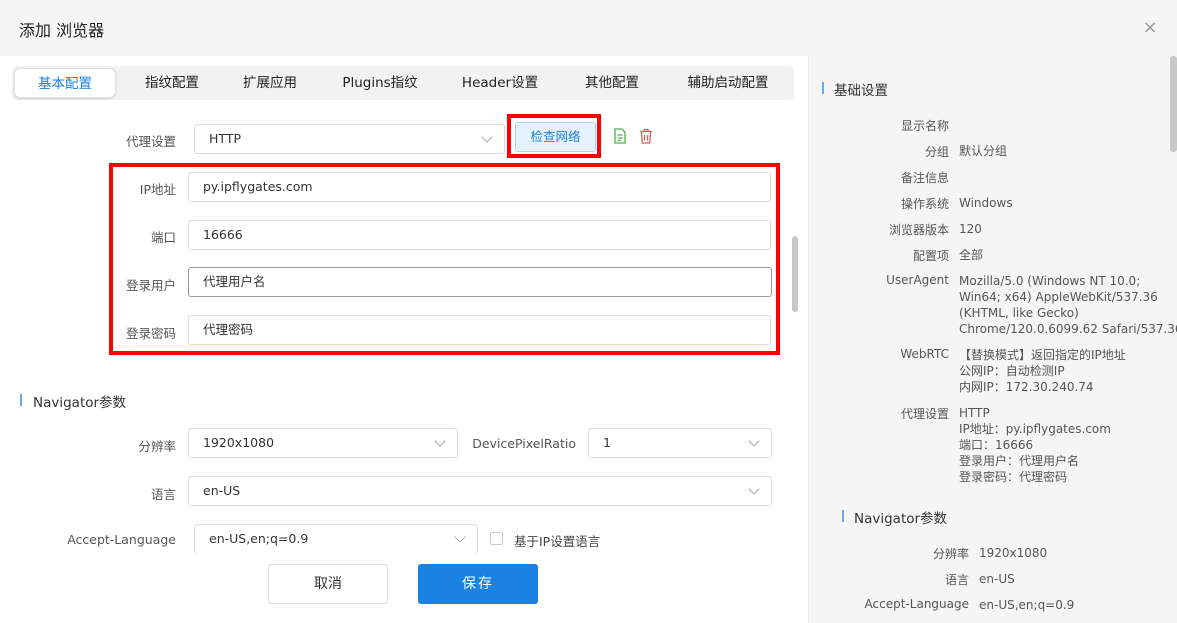 The height and width of the screenshot is (623, 1177). I want to click on useragent-line: (KHTML, like Gecko), so click(1019, 313).